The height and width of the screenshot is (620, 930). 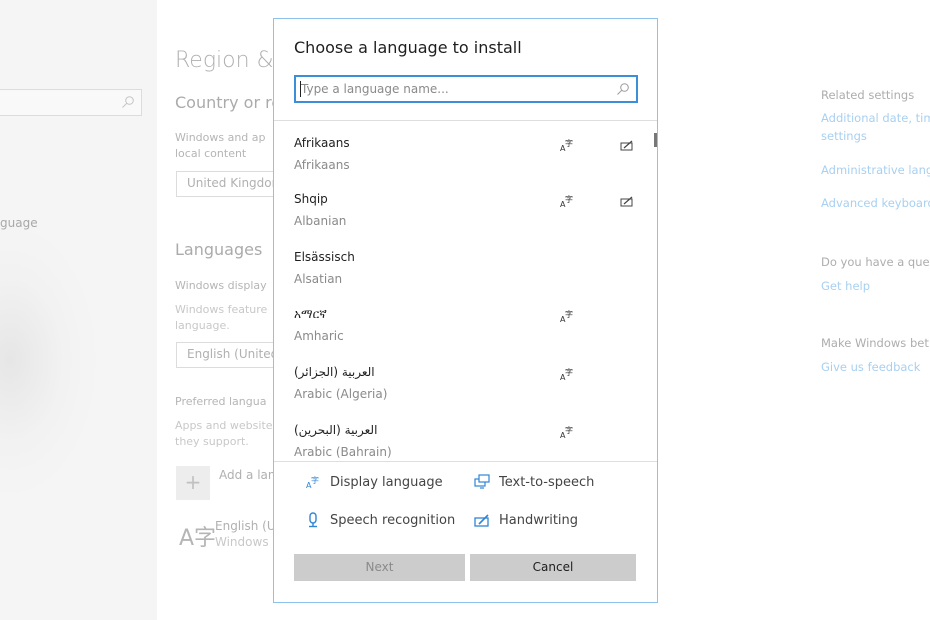 I want to click on language-item-alsatian: Elsässisch Alsatian, so click(x=464, y=272).